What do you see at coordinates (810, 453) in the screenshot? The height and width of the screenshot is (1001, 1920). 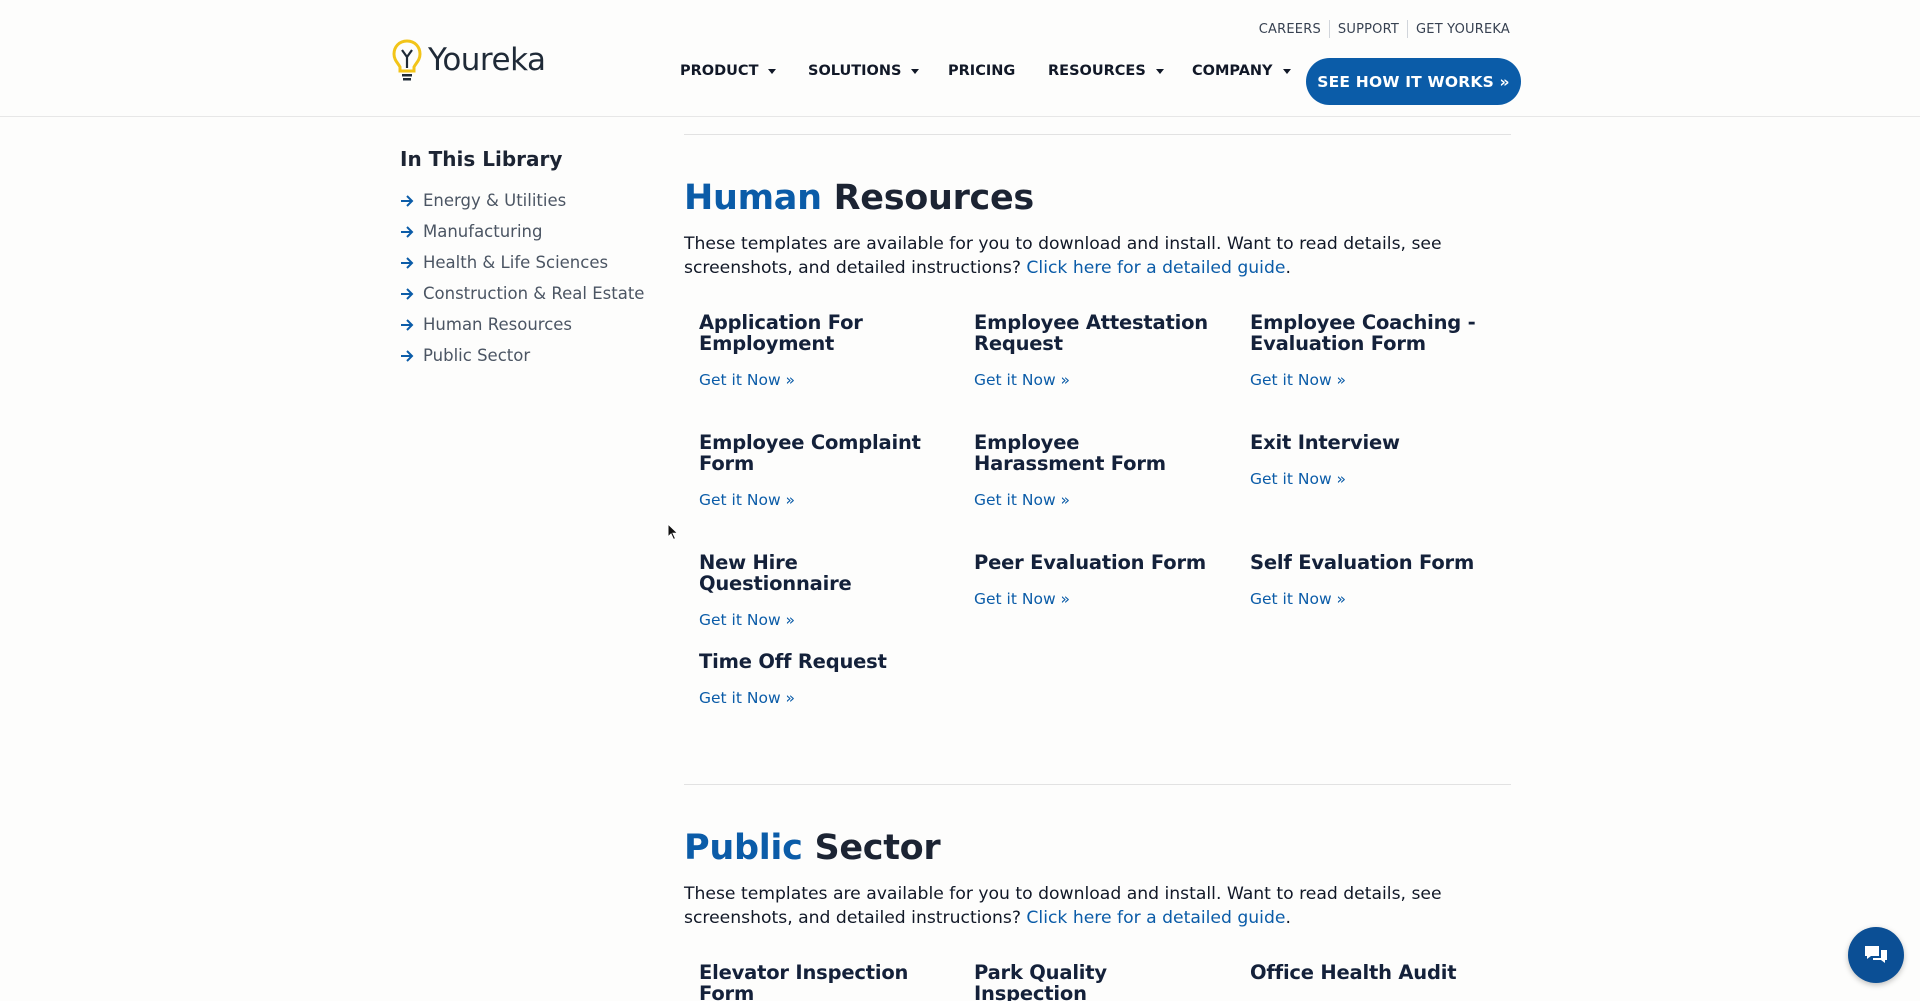 I see `template-title: Employee Complaint Form` at bounding box center [810, 453].